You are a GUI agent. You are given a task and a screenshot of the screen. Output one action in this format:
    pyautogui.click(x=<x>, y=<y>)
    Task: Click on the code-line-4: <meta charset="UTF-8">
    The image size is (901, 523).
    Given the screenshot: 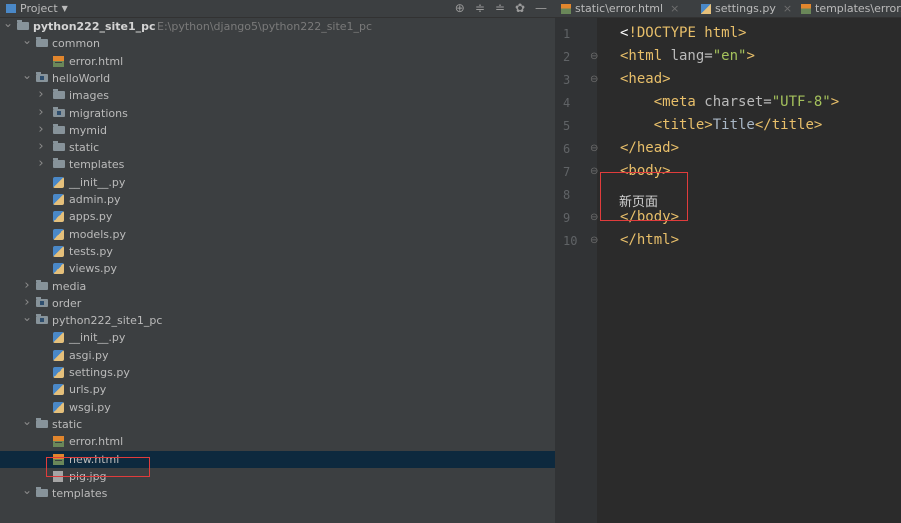 What is the action you would take?
    pyautogui.click(x=730, y=102)
    